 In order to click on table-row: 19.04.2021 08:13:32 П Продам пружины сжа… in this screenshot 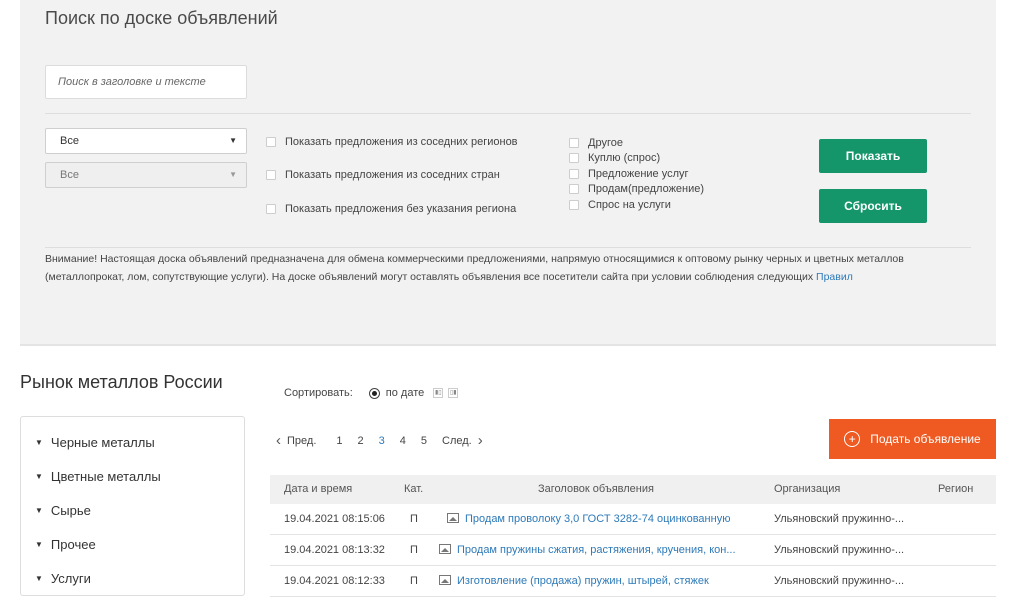, I will do `click(633, 550)`.